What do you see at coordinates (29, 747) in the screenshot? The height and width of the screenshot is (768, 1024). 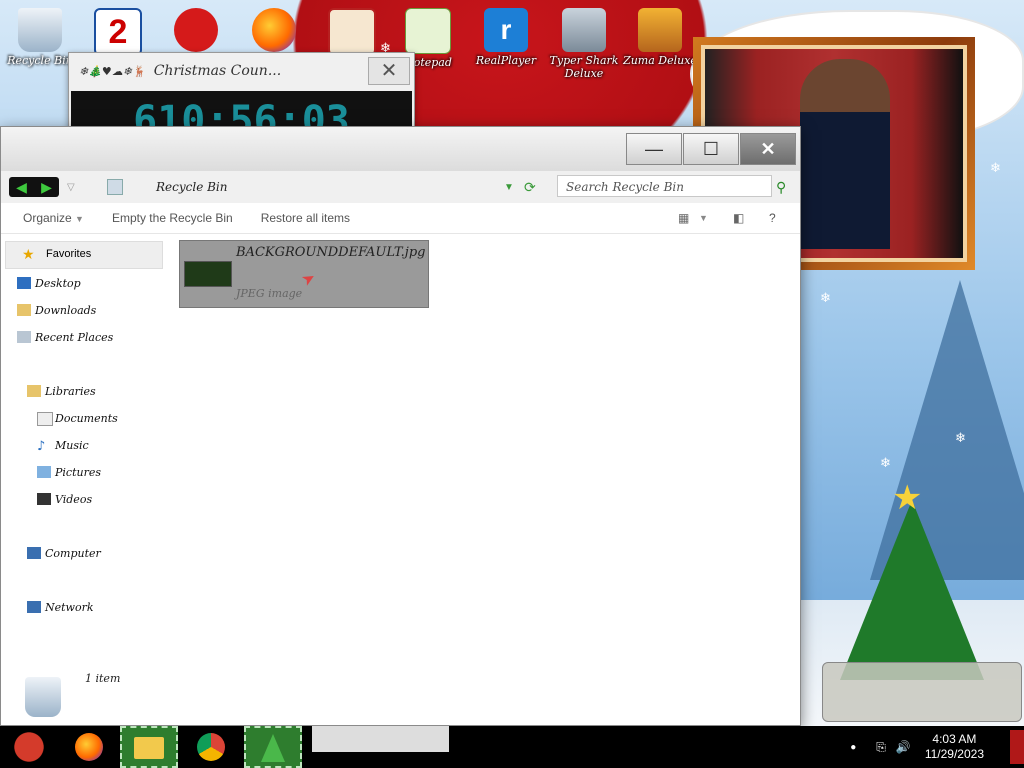 I see `start-button-santa-icon` at bounding box center [29, 747].